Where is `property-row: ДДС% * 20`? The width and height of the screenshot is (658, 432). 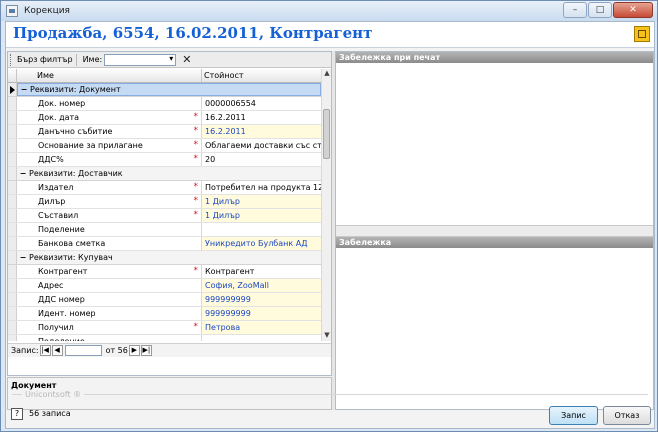 property-row: ДДС% * 20 is located at coordinates (164, 160).